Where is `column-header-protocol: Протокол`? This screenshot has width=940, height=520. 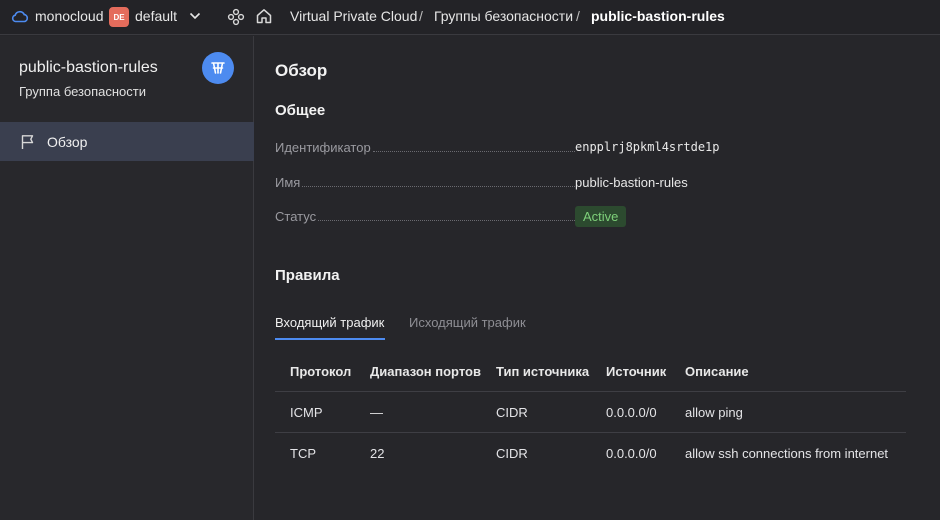
column-header-protocol: Протокол is located at coordinates (321, 371).